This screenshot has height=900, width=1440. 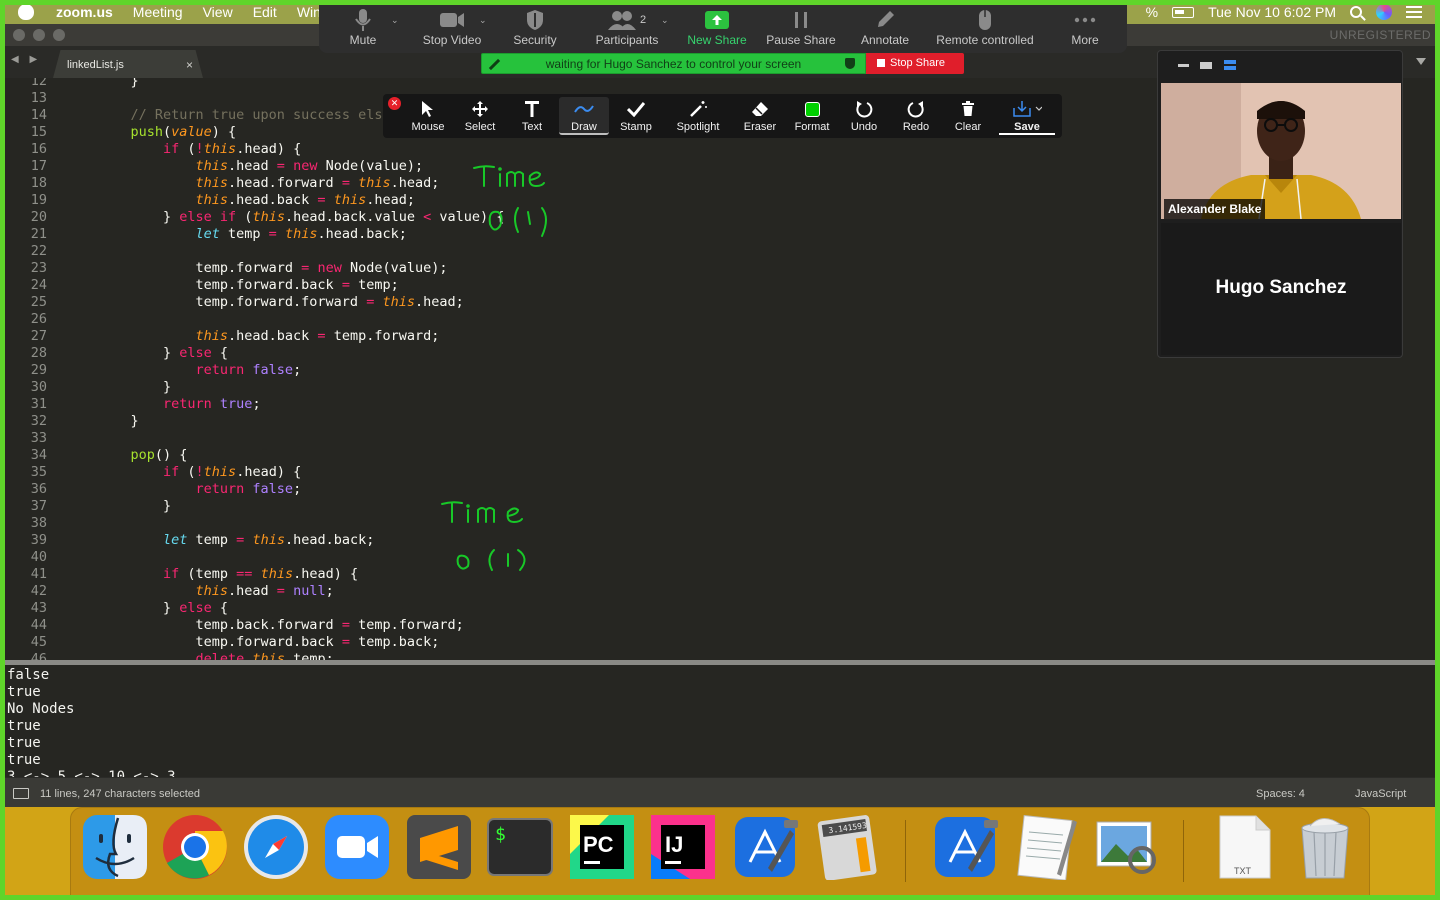 What do you see at coordinates (218, 12) in the screenshot?
I see `menu-view: View` at bounding box center [218, 12].